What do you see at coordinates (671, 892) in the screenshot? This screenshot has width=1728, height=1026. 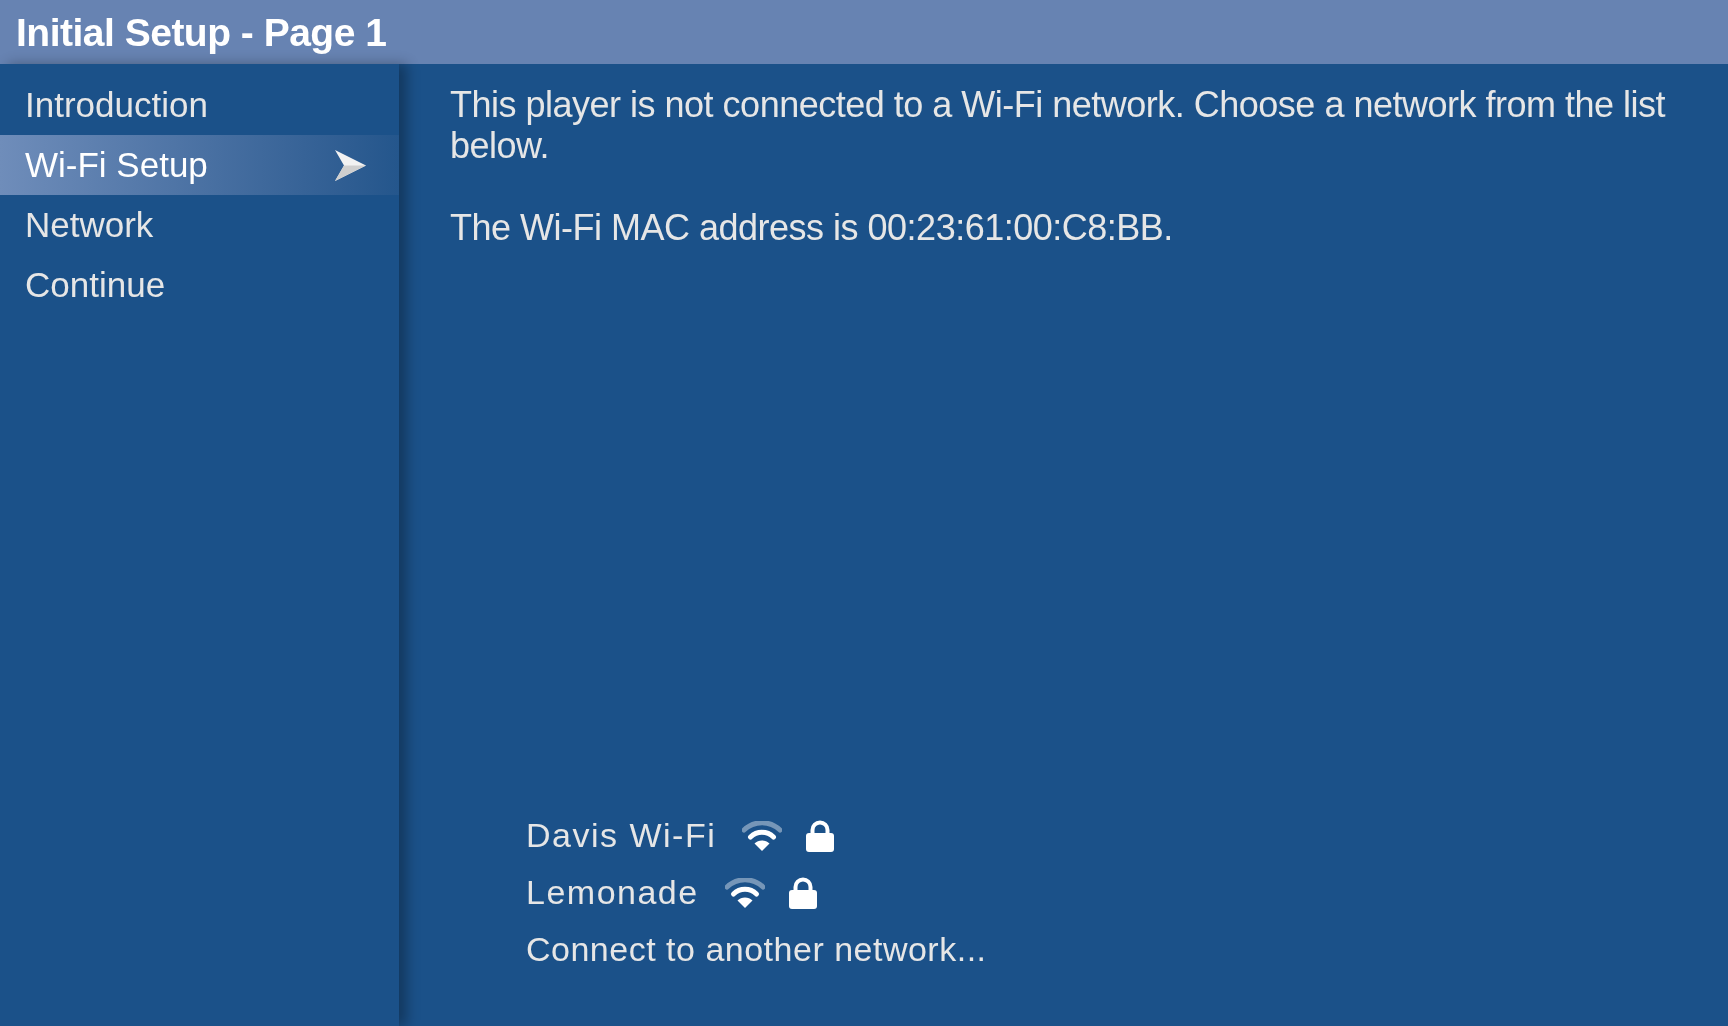 I see `wifi-list-entry: Lemonade` at bounding box center [671, 892].